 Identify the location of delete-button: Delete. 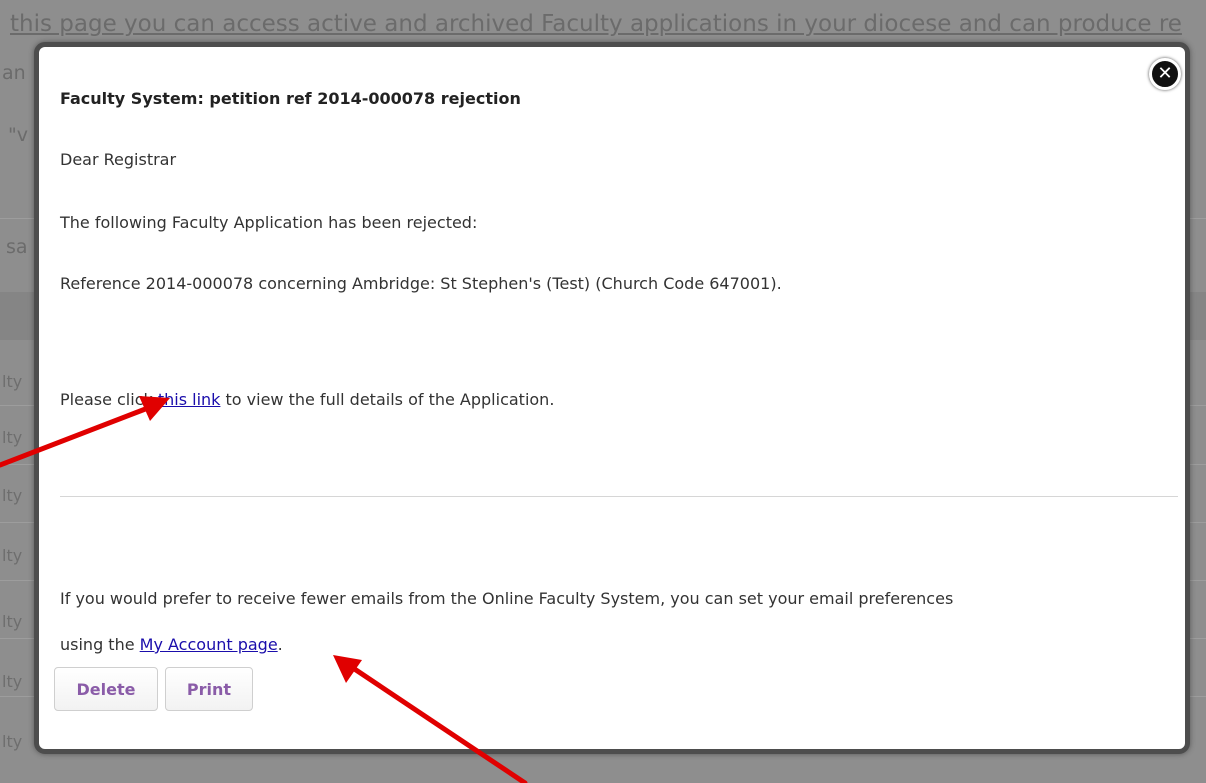
(106, 689).